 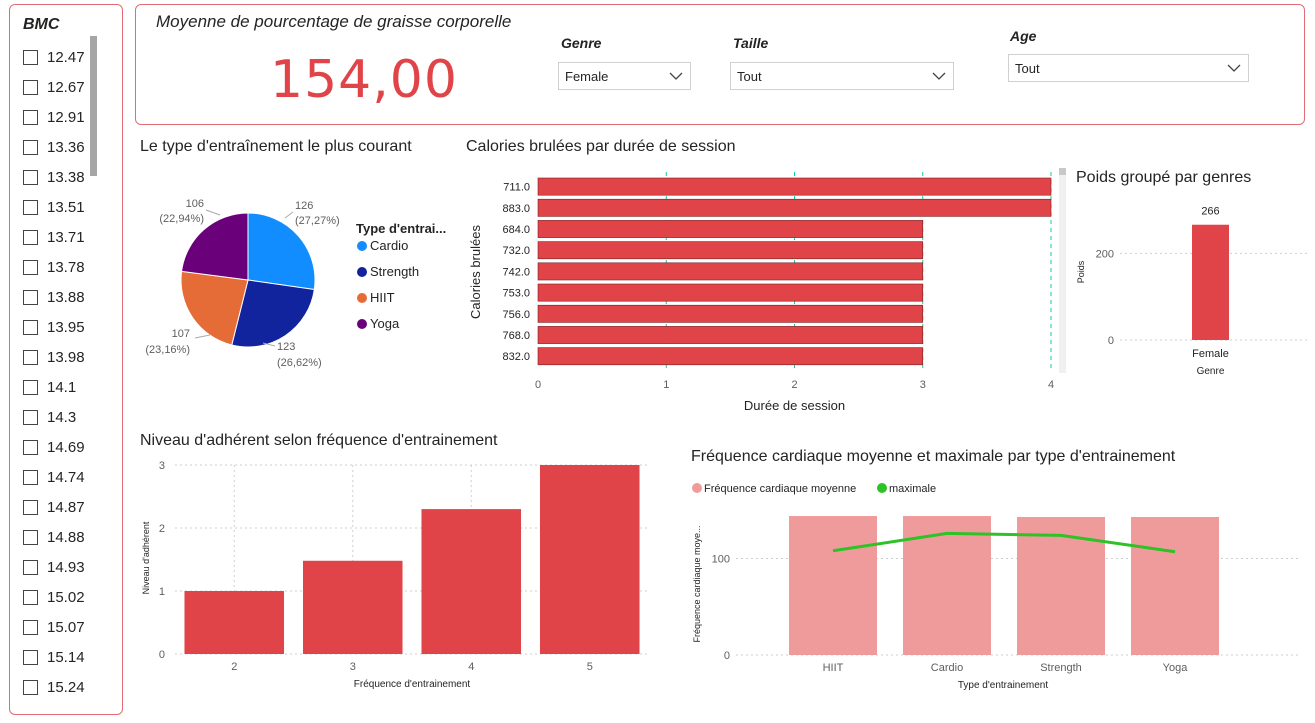 I want to click on bmc-option: 14.3, so click(x=49, y=417).